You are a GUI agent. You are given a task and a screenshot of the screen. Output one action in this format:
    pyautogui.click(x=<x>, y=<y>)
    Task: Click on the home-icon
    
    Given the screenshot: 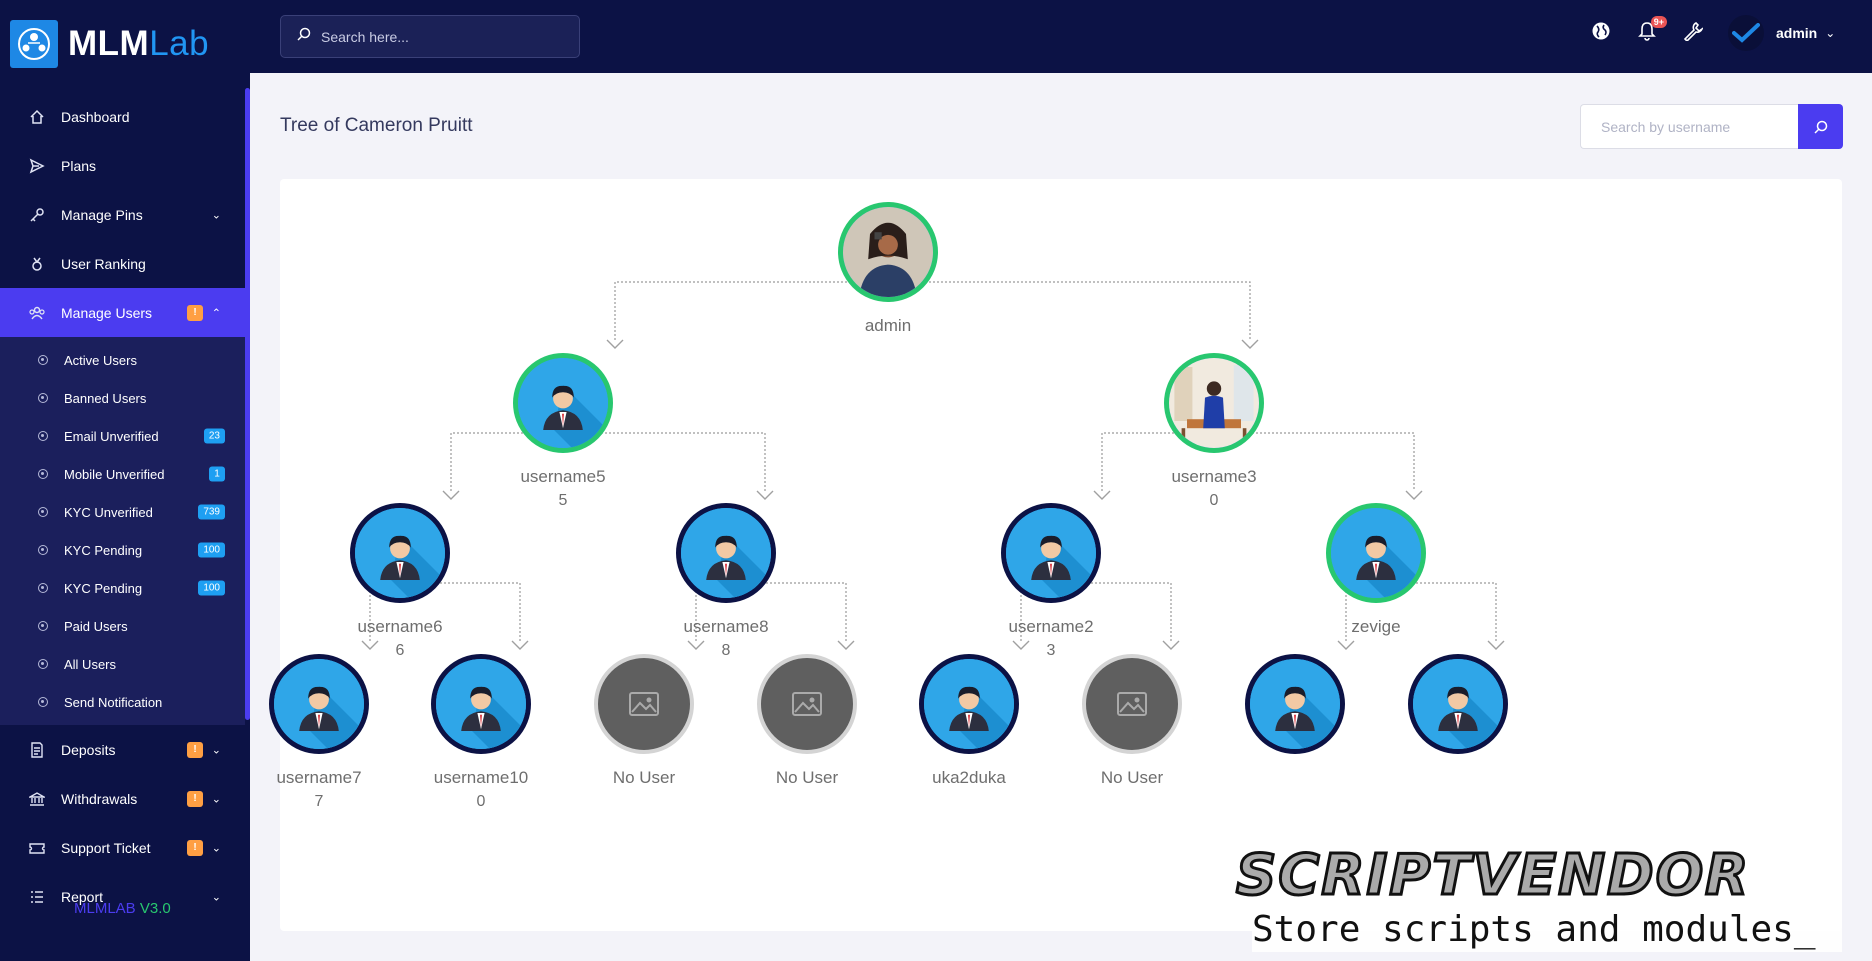 What is the action you would take?
    pyautogui.click(x=37, y=117)
    